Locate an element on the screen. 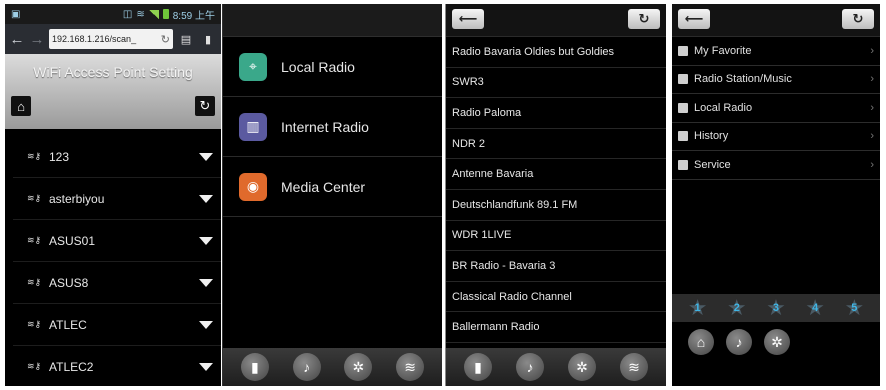 Image resolution: width=886 pixels, height=390 pixels. menu-item-history: History › is located at coordinates (776, 137).